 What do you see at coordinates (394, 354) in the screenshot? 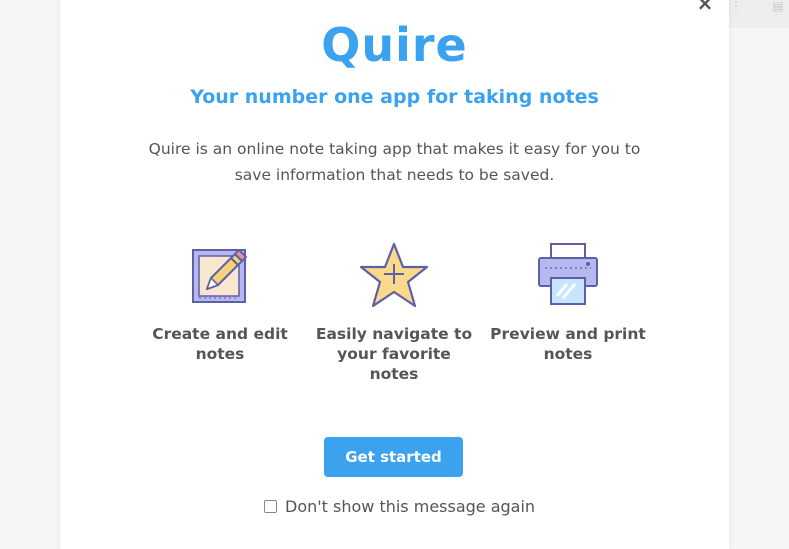
I see `feature-label: Easily navigate to your favorite notes` at bounding box center [394, 354].